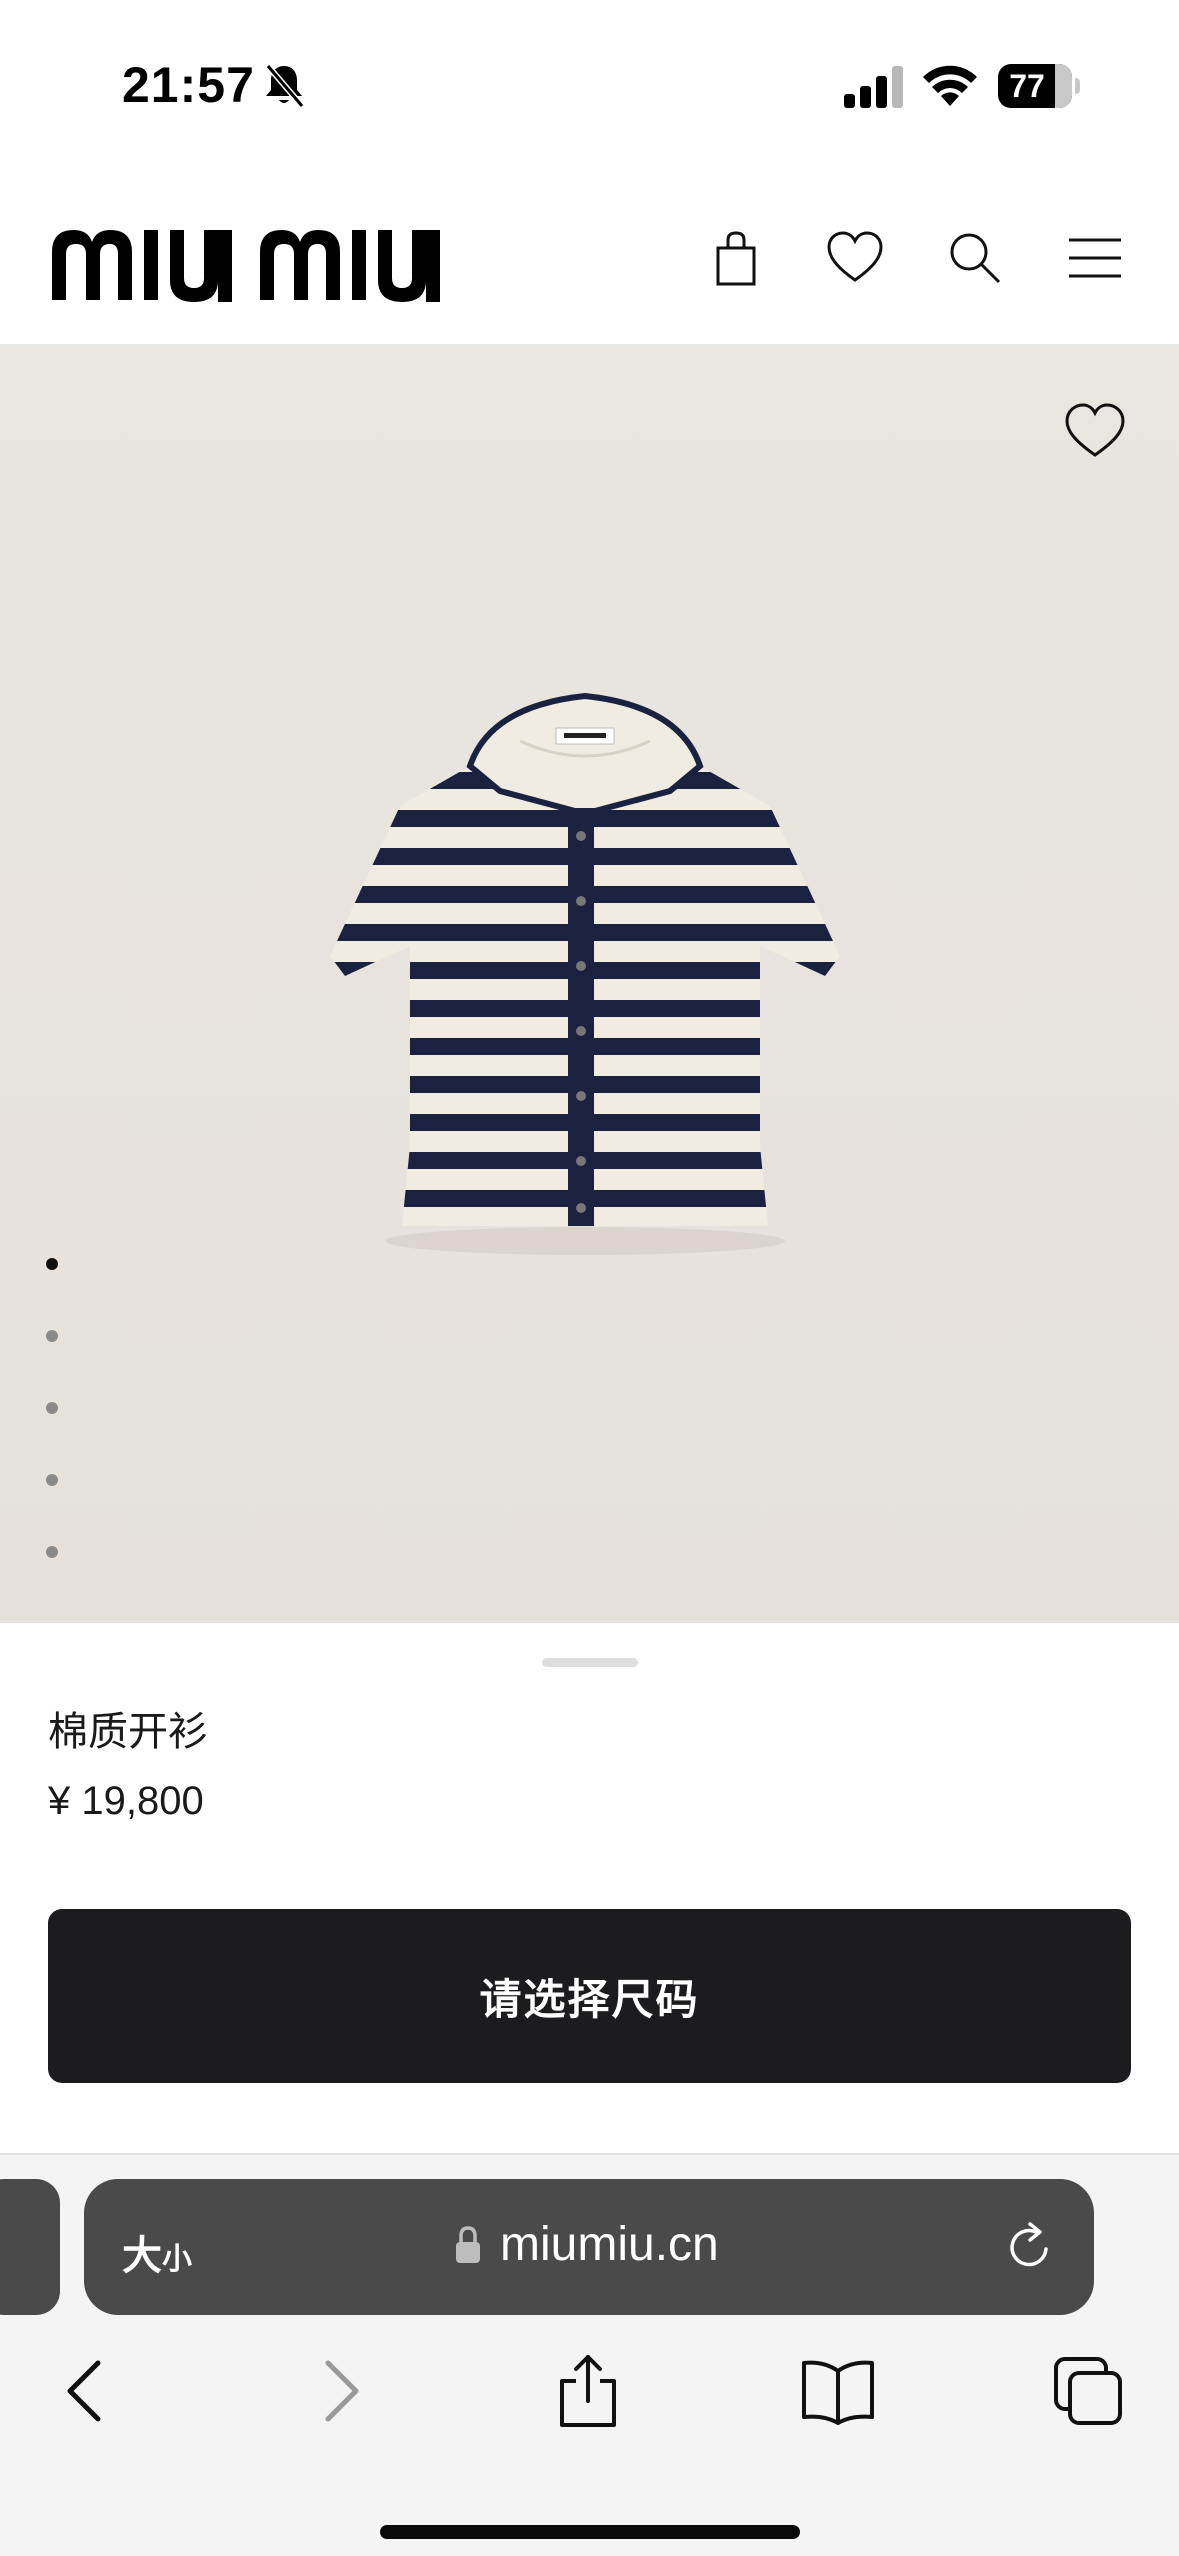  I want to click on forward-icon, so click(340, 2391).